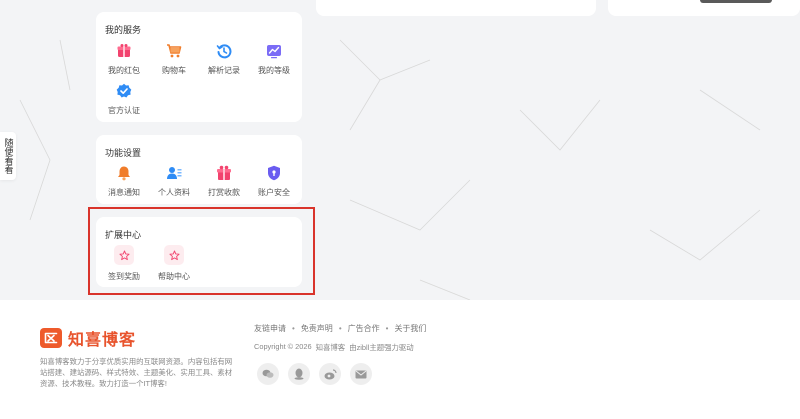 The height and width of the screenshot is (419, 800). Describe the element at coordinates (124, 185) in the screenshot. I see `setting-notifications: 消息通知` at that location.